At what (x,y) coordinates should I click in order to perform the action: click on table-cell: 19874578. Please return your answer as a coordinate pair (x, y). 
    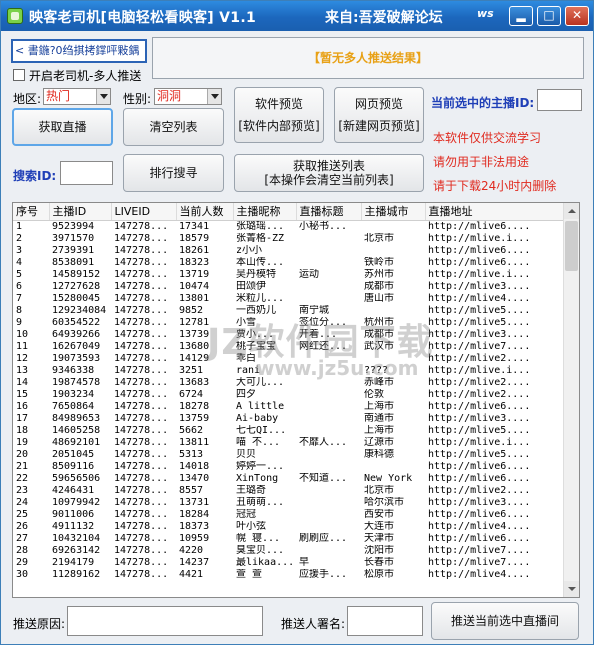
    Looking at the image, I should click on (76, 382).